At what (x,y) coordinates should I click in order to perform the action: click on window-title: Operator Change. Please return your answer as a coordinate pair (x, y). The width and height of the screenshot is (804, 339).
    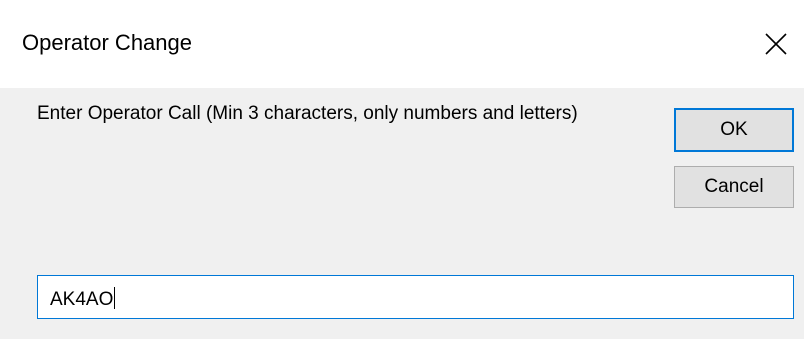
    Looking at the image, I should click on (107, 42).